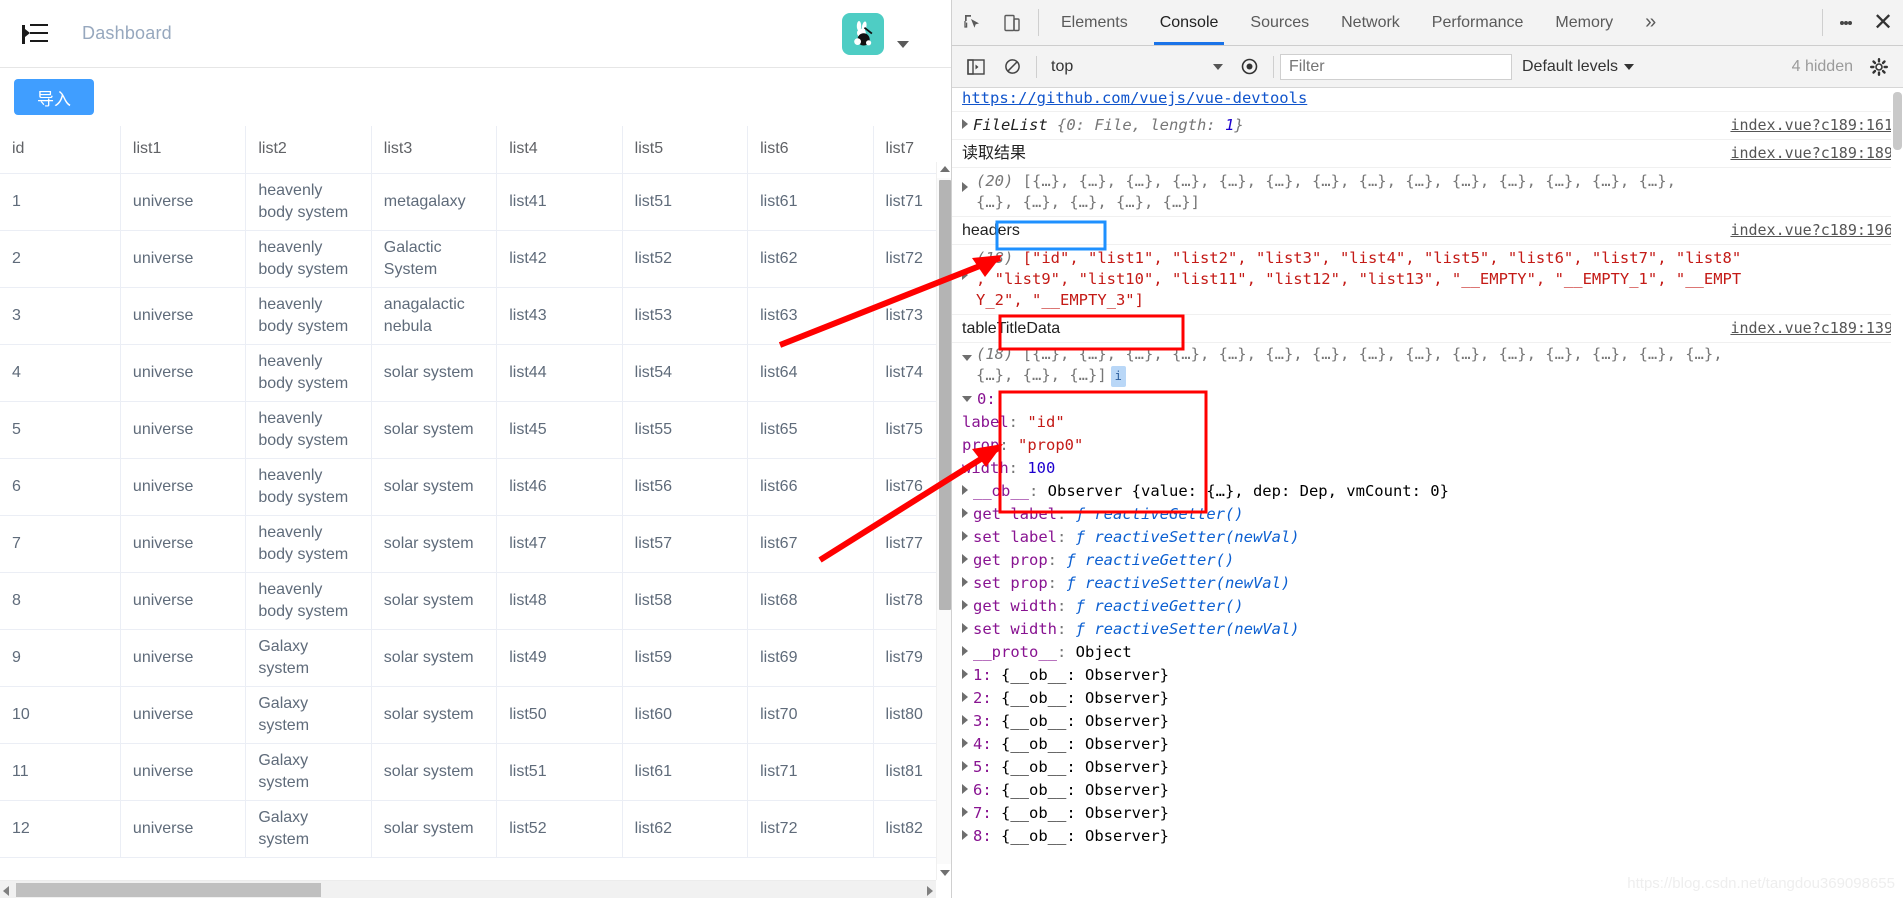 This screenshot has height=898, width=1903. I want to click on clear-console-icon, so click(1012, 67).